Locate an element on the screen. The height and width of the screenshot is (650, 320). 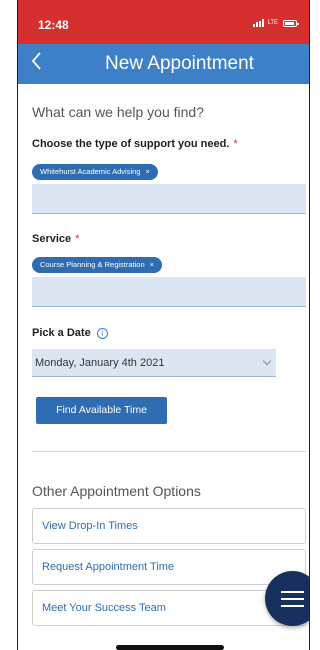
divider is located at coordinates (169, 451).